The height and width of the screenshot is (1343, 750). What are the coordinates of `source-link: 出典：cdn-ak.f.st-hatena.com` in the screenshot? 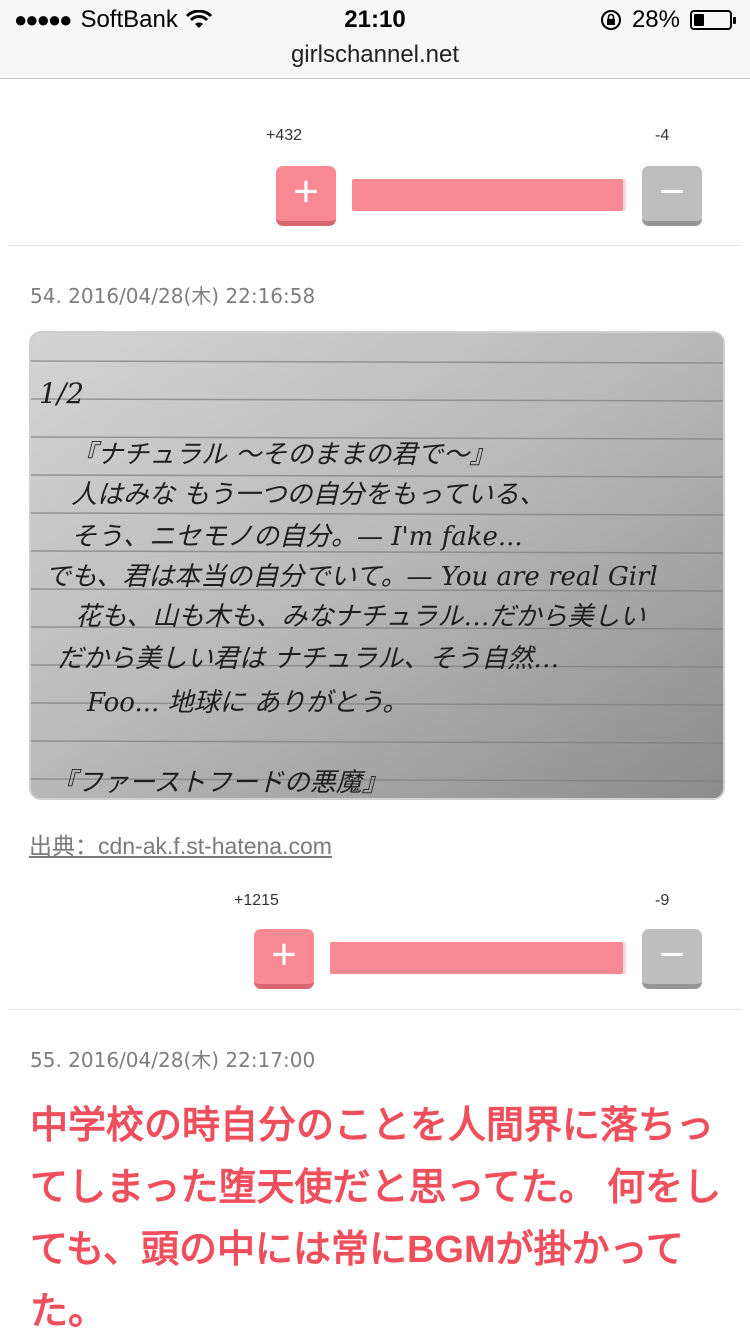 It's located at (180, 844).